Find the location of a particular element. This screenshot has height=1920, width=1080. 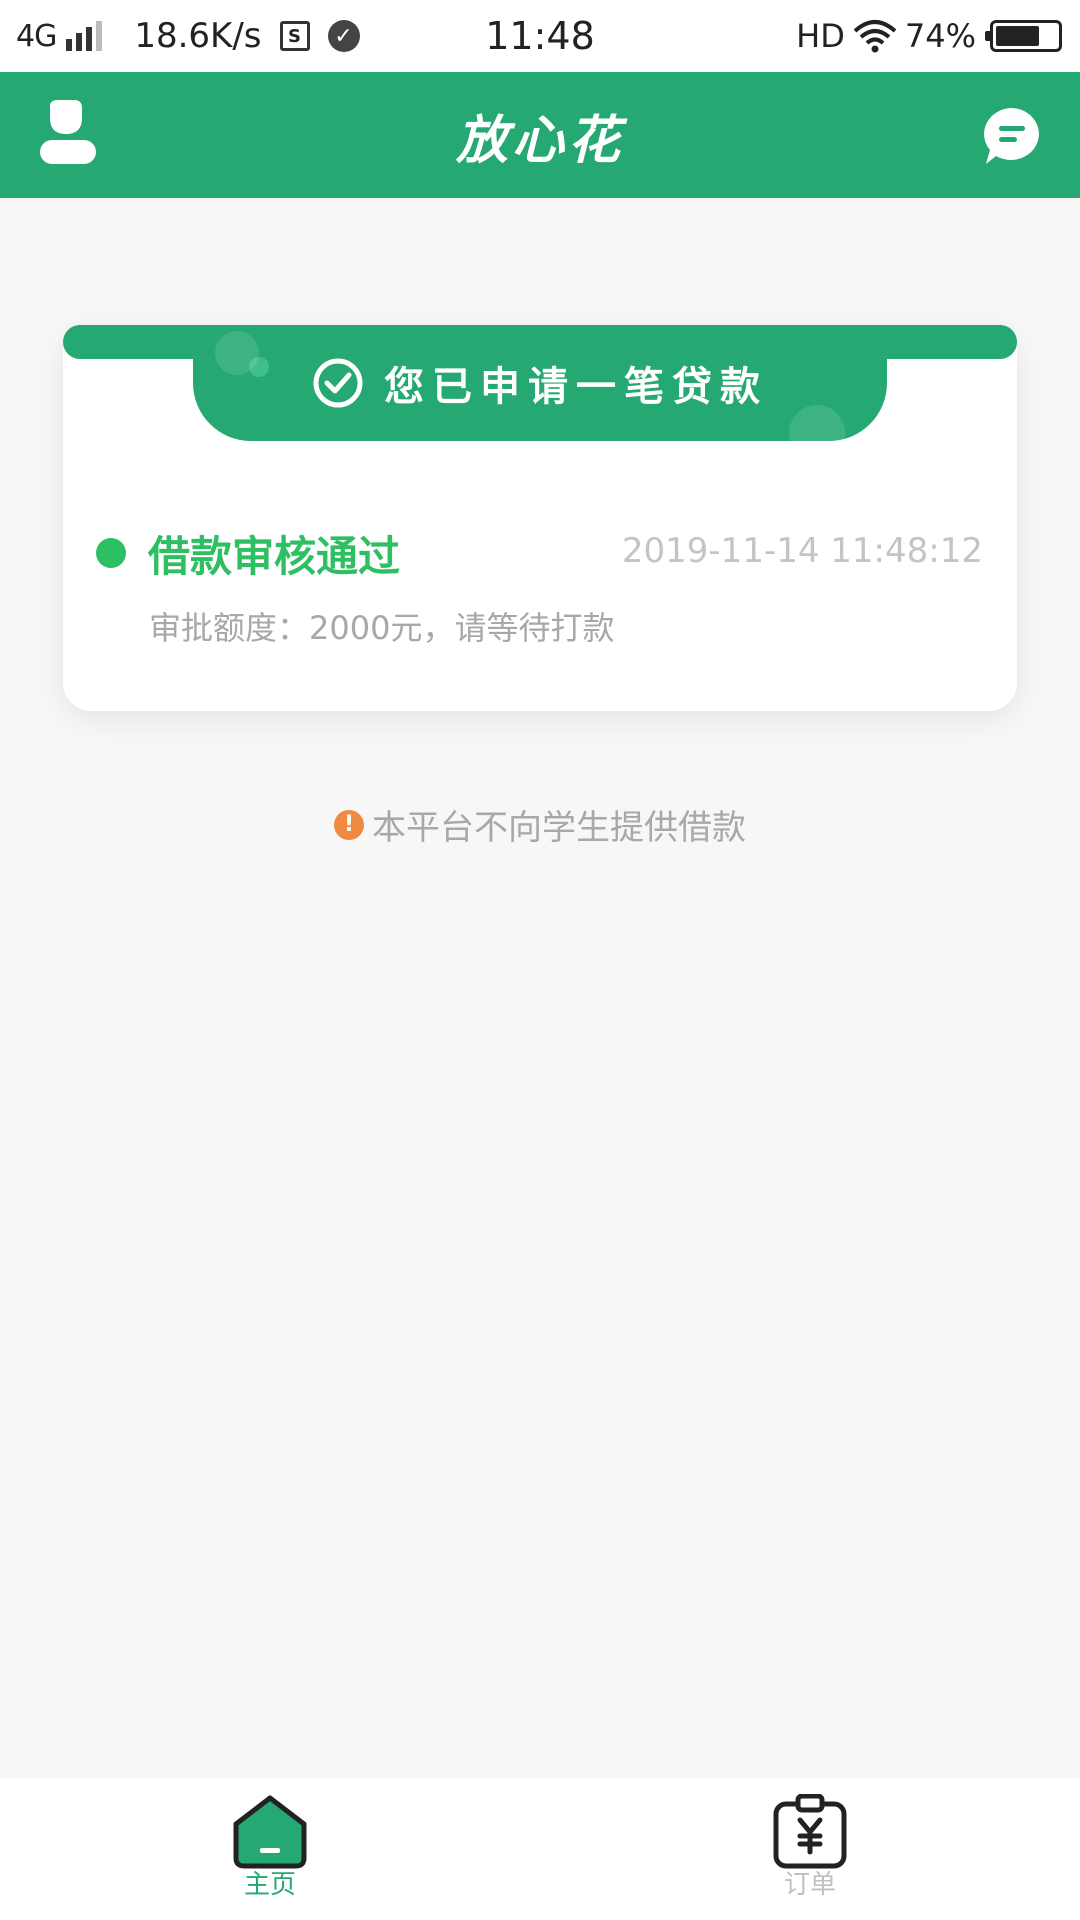

nav-label-home: 主页 is located at coordinates (269, 1885).